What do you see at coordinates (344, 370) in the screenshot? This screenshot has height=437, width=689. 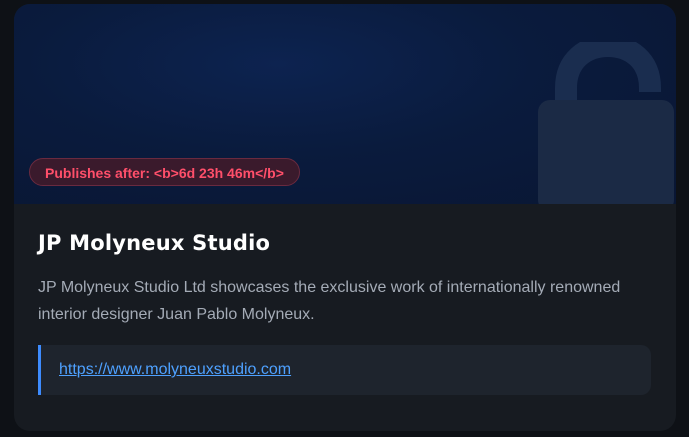 I see `link-box: https://www.molyneuxstudio.com` at bounding box center [344, 370].